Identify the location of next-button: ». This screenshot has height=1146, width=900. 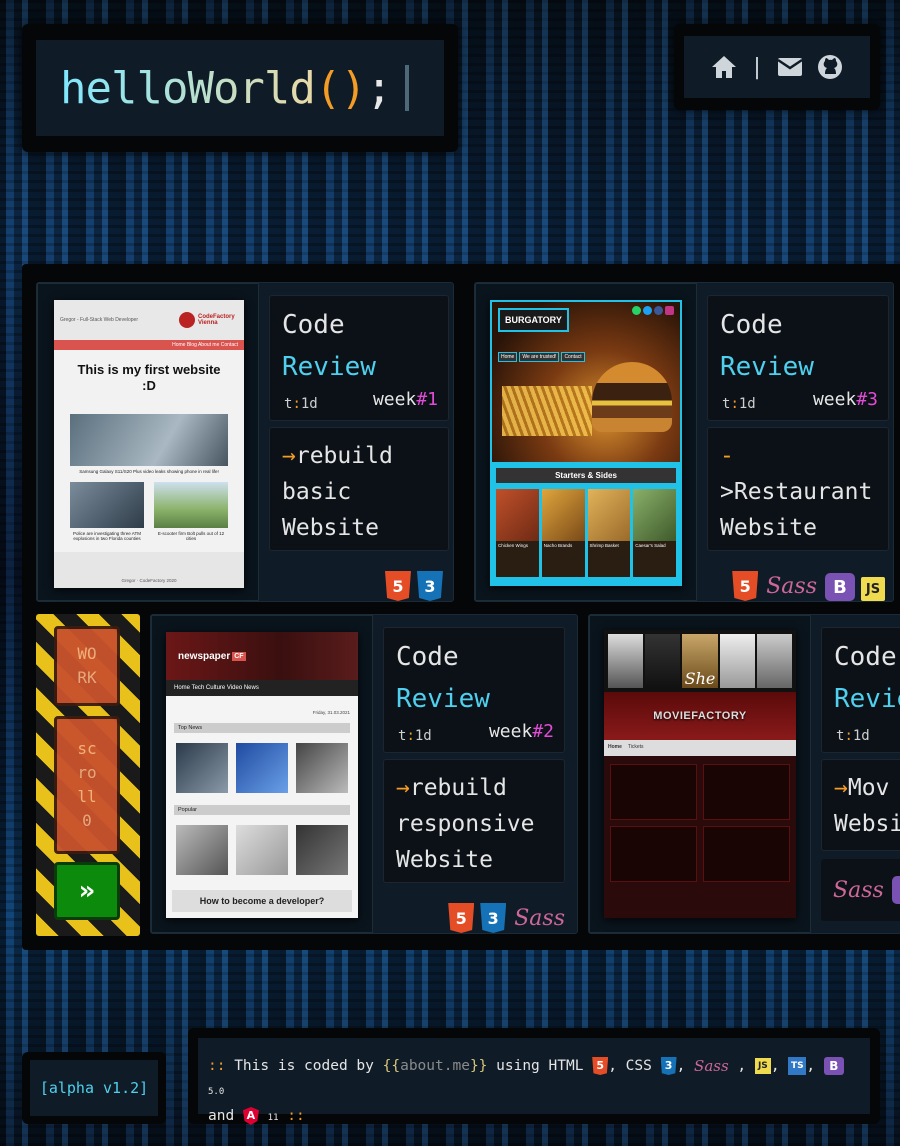
(87, 891).